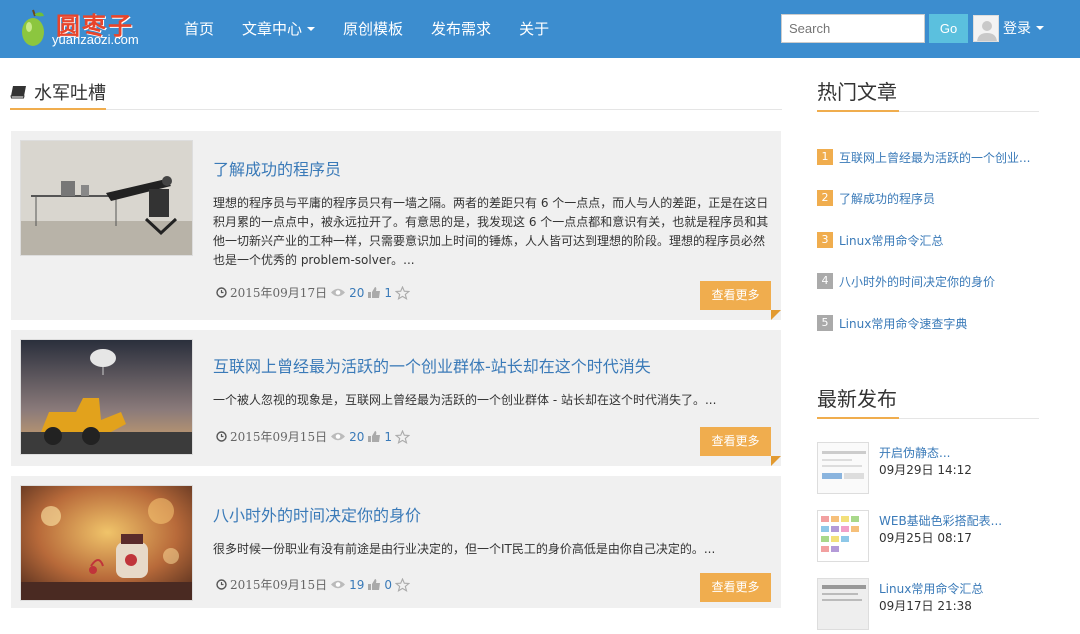 The image size is (1080, 634). I want to click on search-input, so click(853, 28).